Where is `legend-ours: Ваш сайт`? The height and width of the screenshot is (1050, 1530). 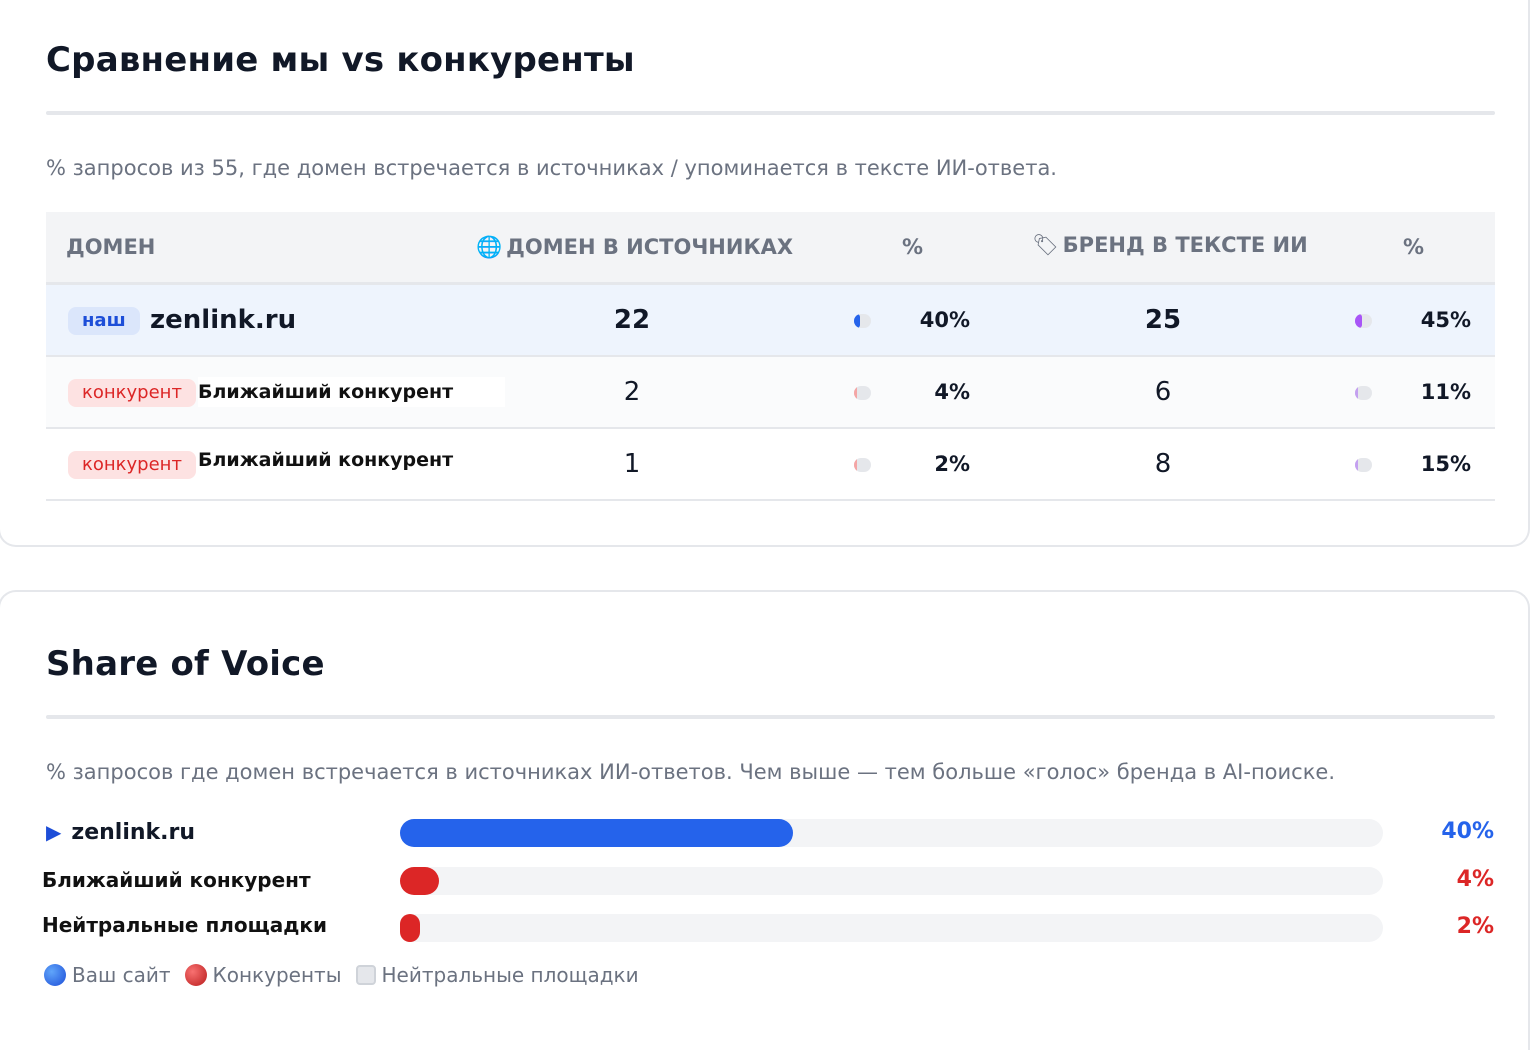 legend-ours: Ваш сайт is located at coordinates (107, 975).